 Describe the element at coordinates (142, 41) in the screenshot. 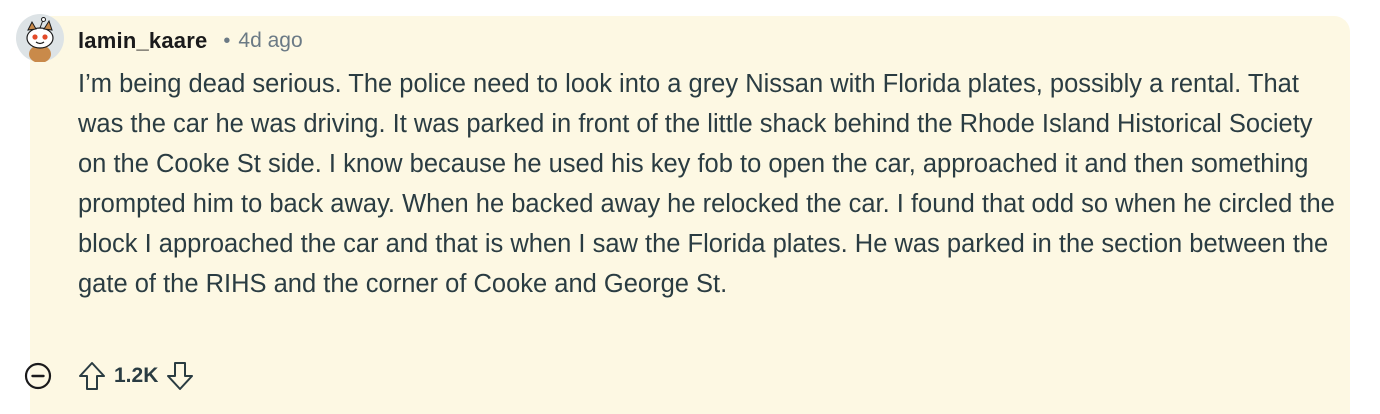

I see `comment-author: lamin_kaare` at that location.